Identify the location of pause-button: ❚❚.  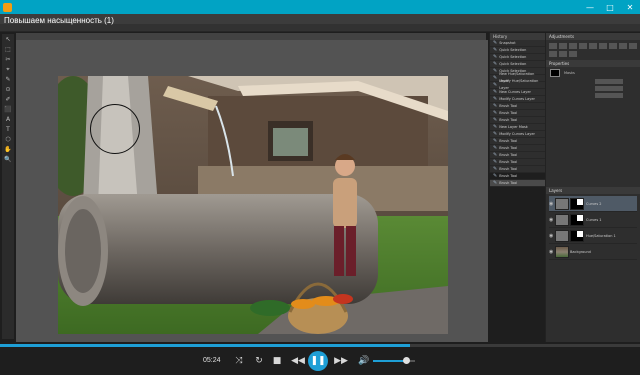
(318, 361).